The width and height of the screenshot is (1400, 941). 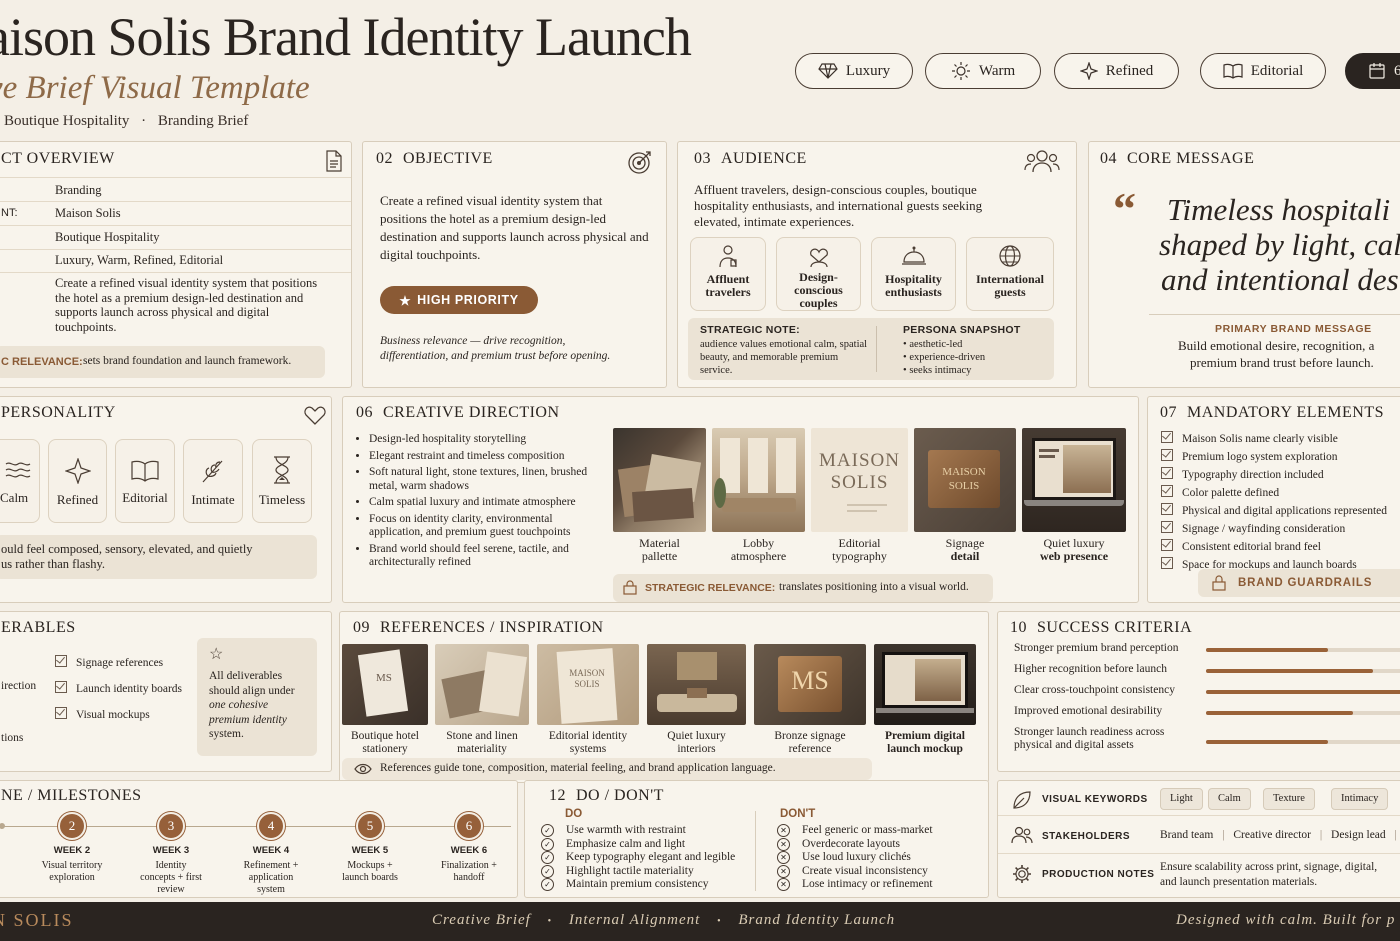 I want to click on deliverable-item: Launch identity boards, so click(x=118, y=687).